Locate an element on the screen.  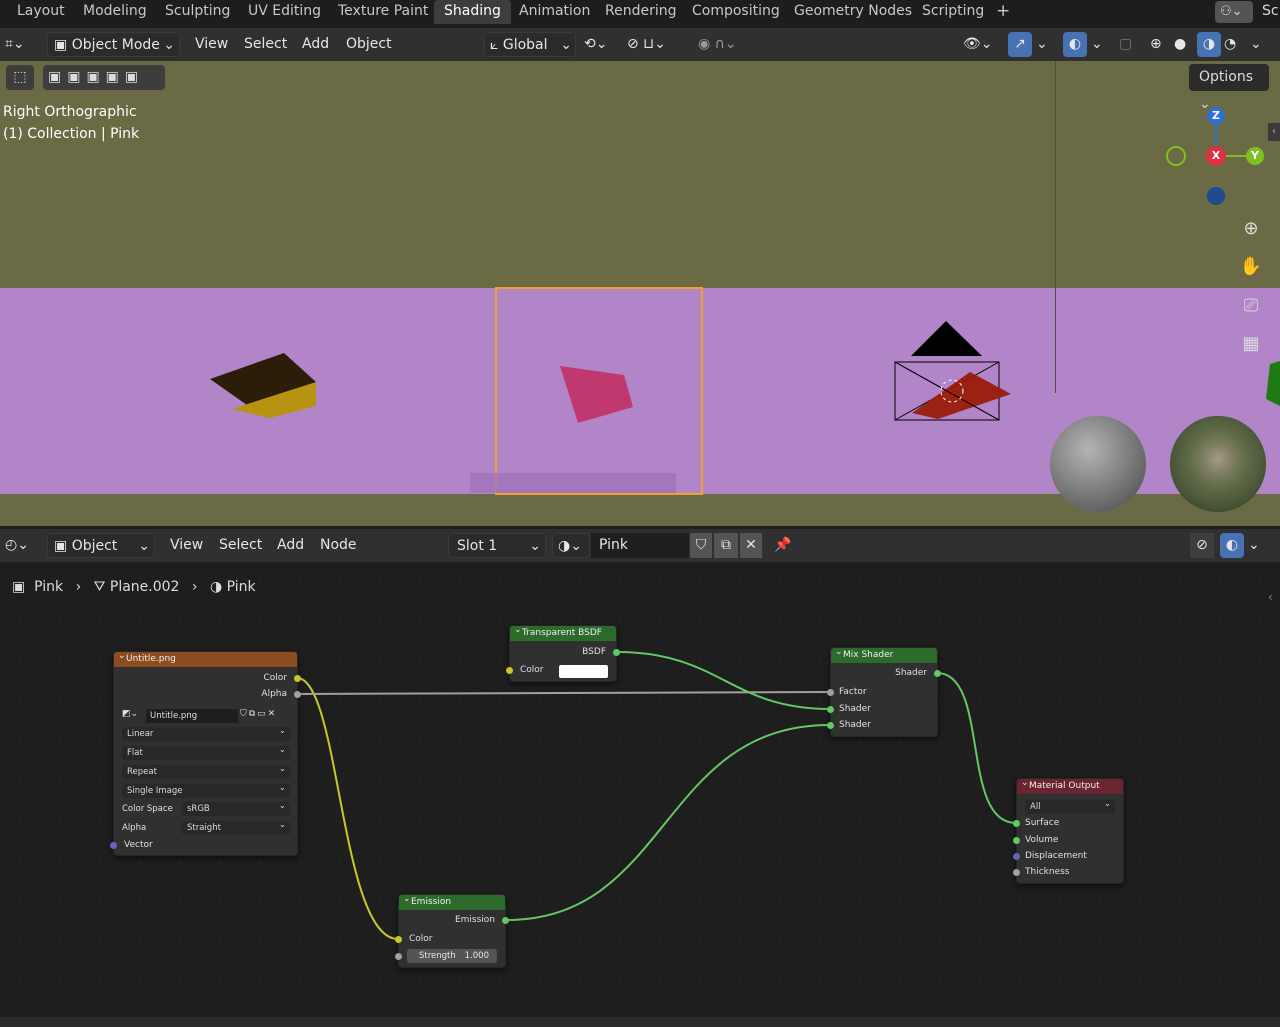
transparent-node-header: Transparent BSDF is located at coordinates (563, 632).